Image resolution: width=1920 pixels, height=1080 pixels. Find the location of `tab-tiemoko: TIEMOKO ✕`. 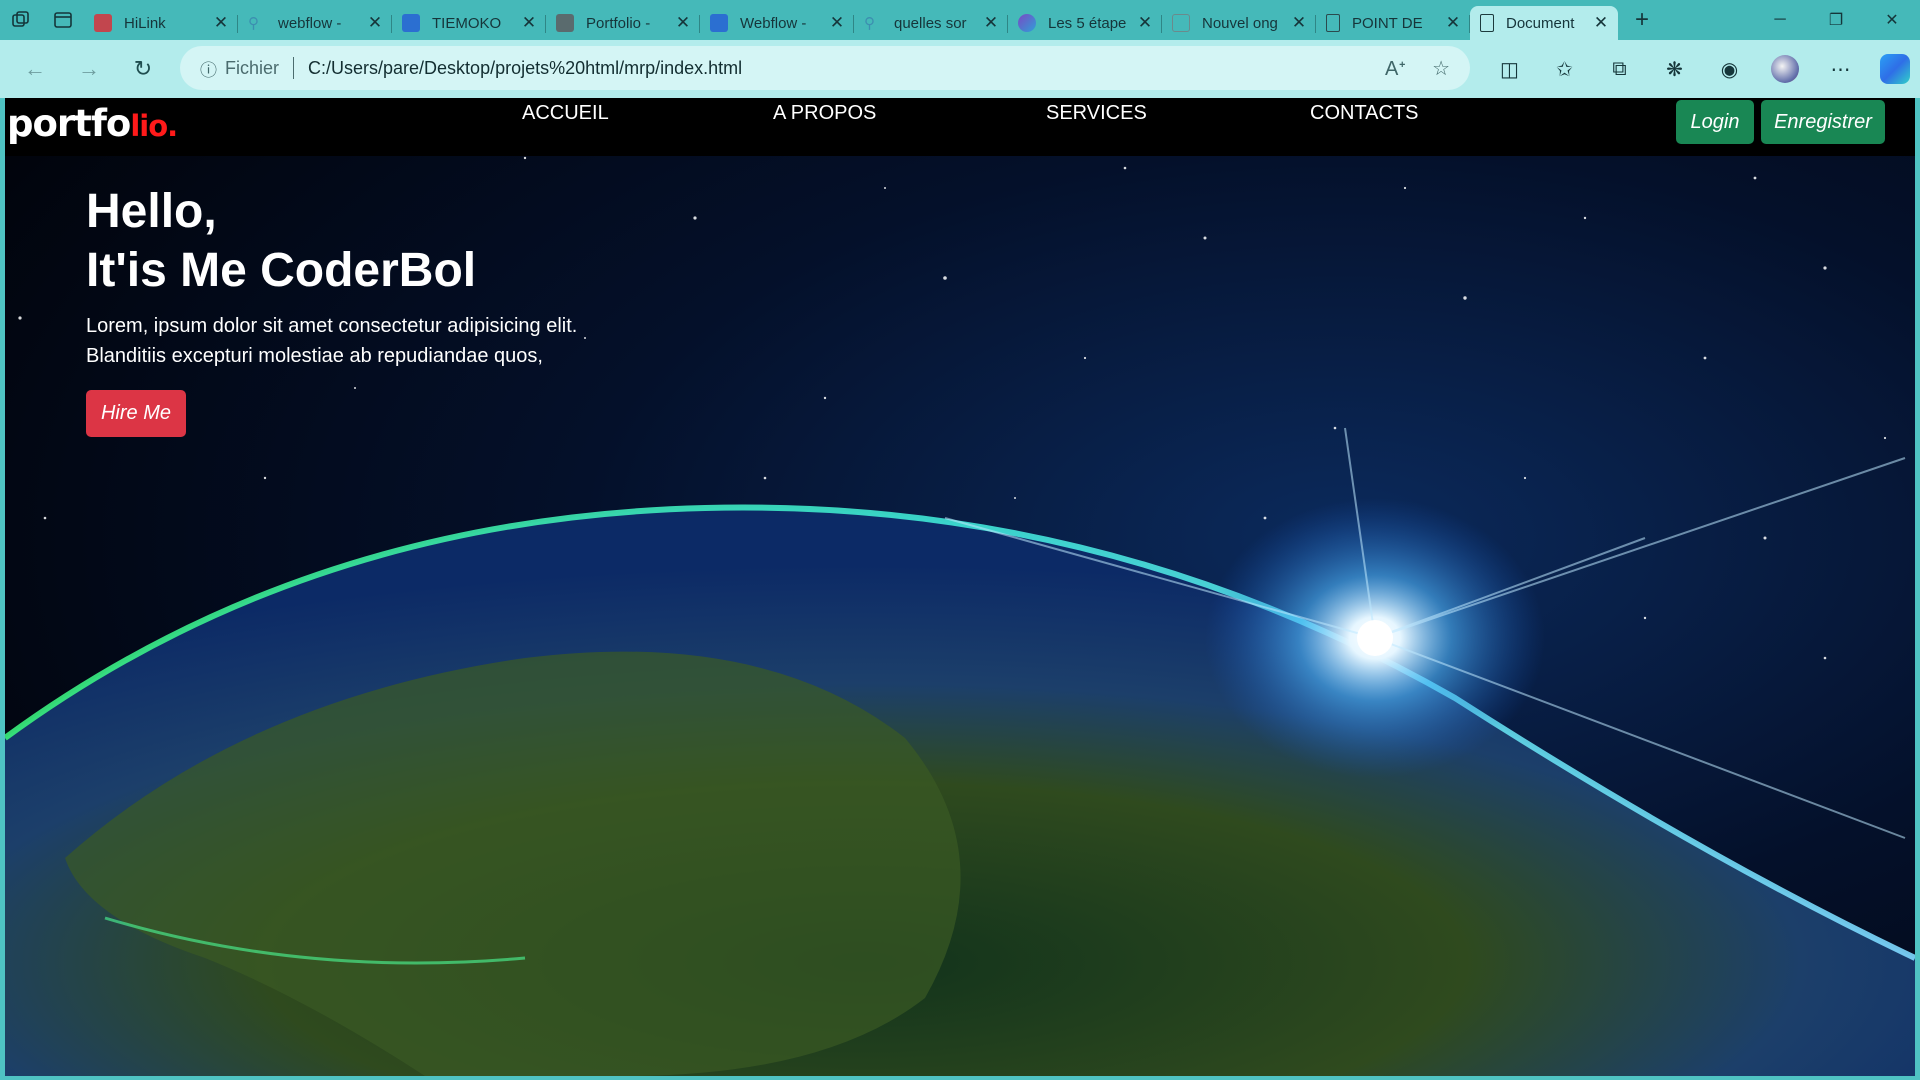

tab-tiemoko: TIEMOKO ✕ is located at coordinates (469, 23).